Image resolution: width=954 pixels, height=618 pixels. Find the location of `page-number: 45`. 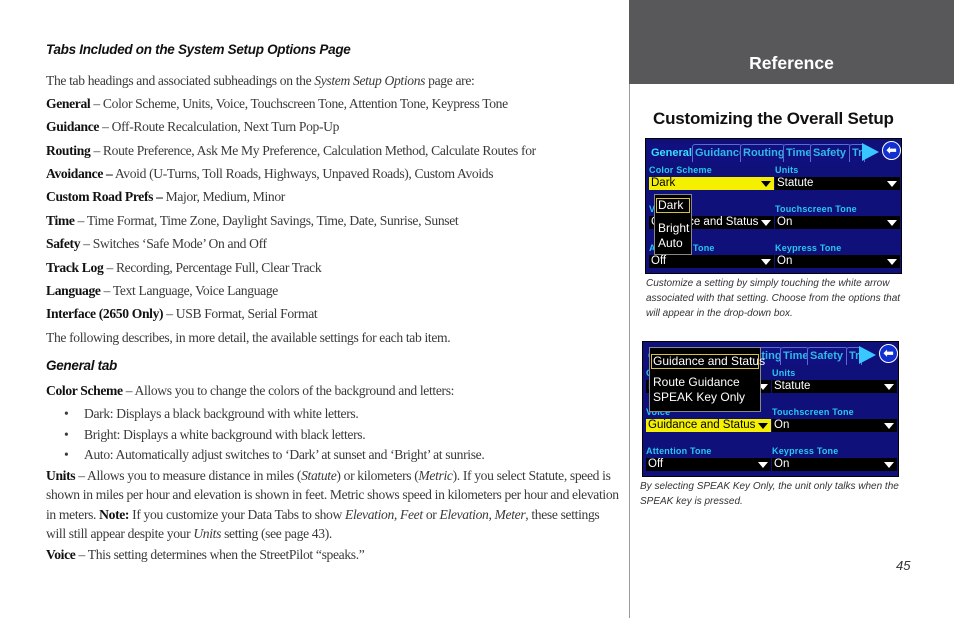

page-number: 45 is located at coordinates (903, 565).